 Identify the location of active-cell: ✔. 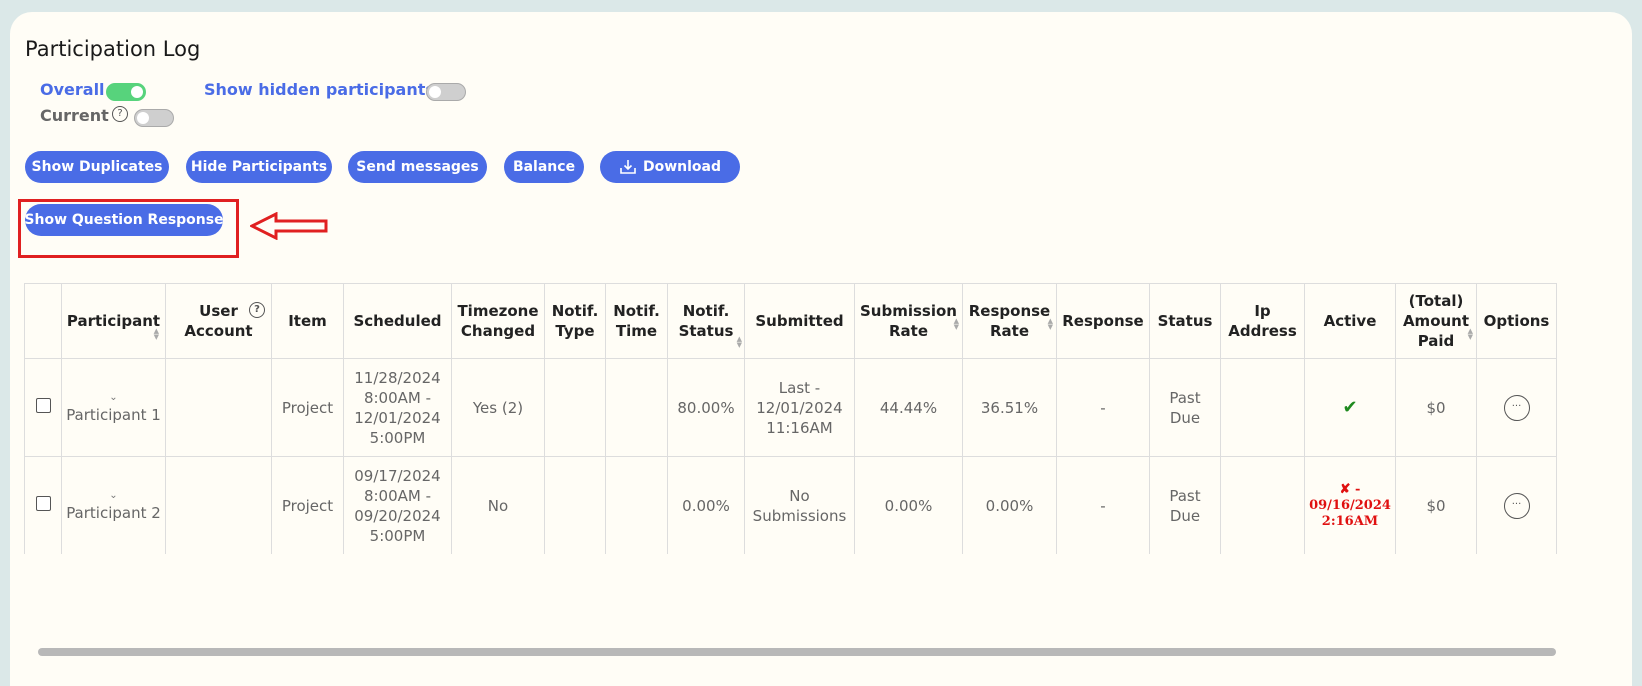
(1350, 407).